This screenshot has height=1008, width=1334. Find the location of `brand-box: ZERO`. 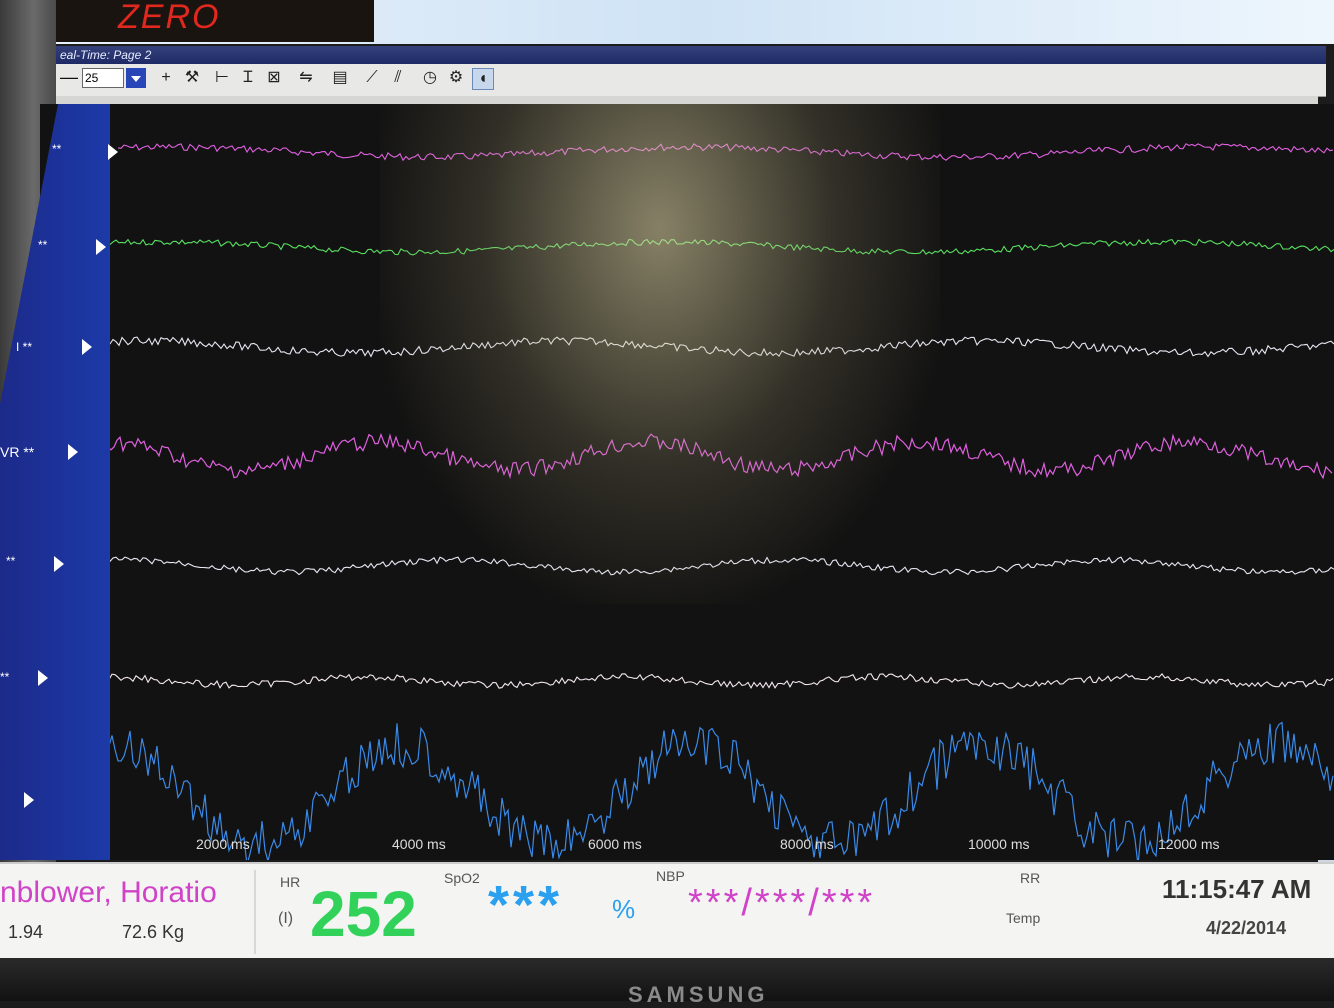

brand-box: ZERO is located at coordinates (215, 21).